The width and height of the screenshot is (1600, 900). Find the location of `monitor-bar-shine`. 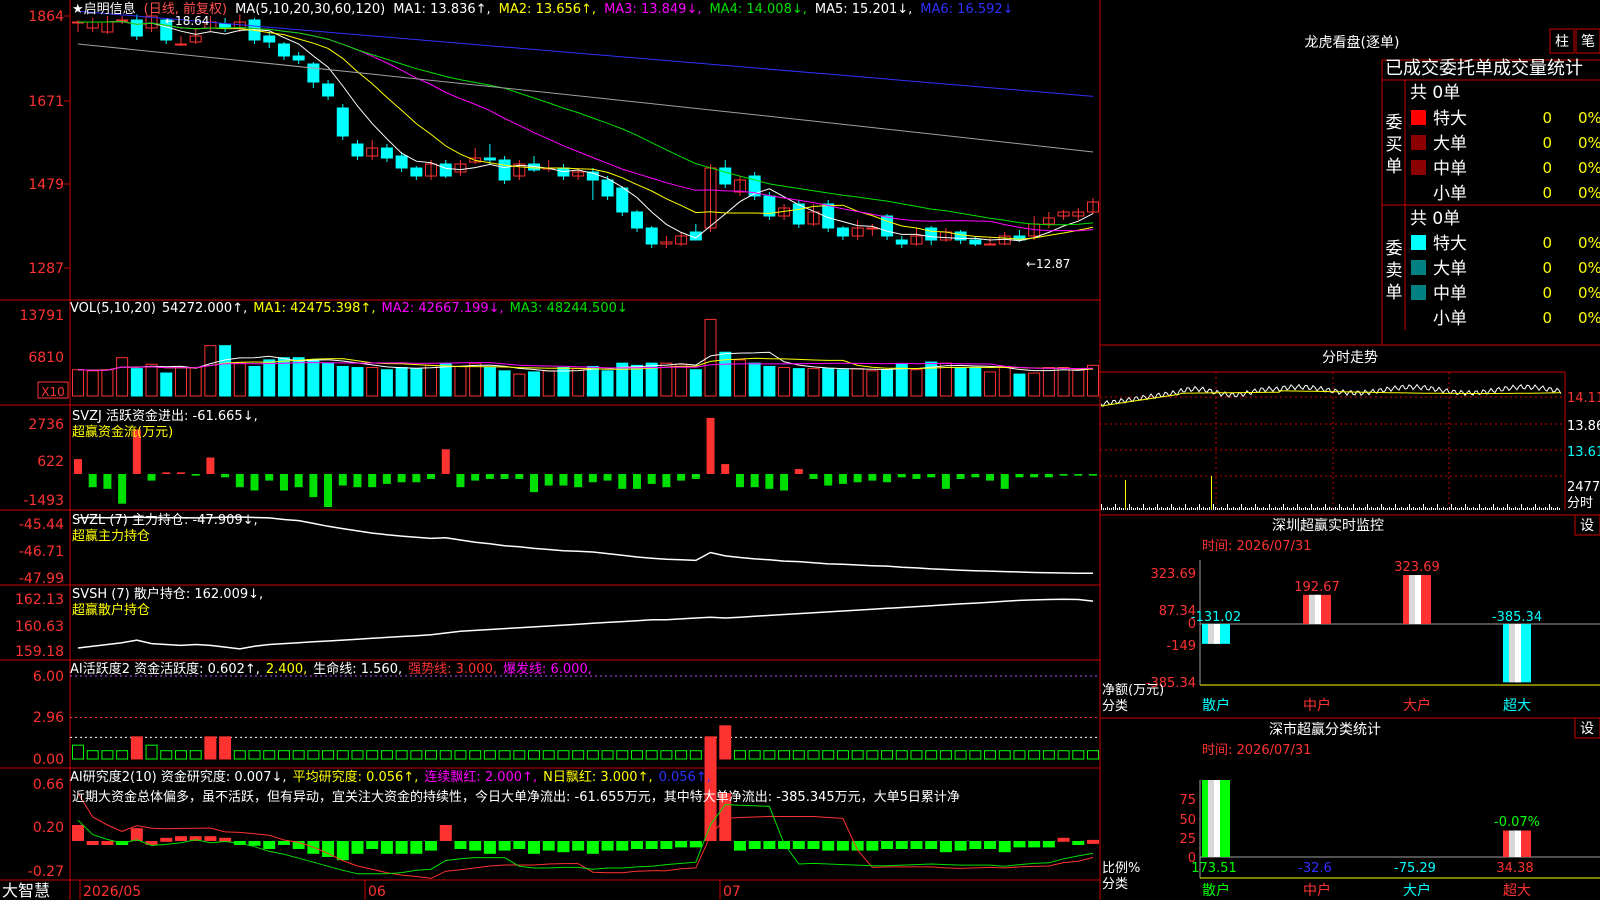

monitor-bar-shine is located at coordinates (1518, 653).